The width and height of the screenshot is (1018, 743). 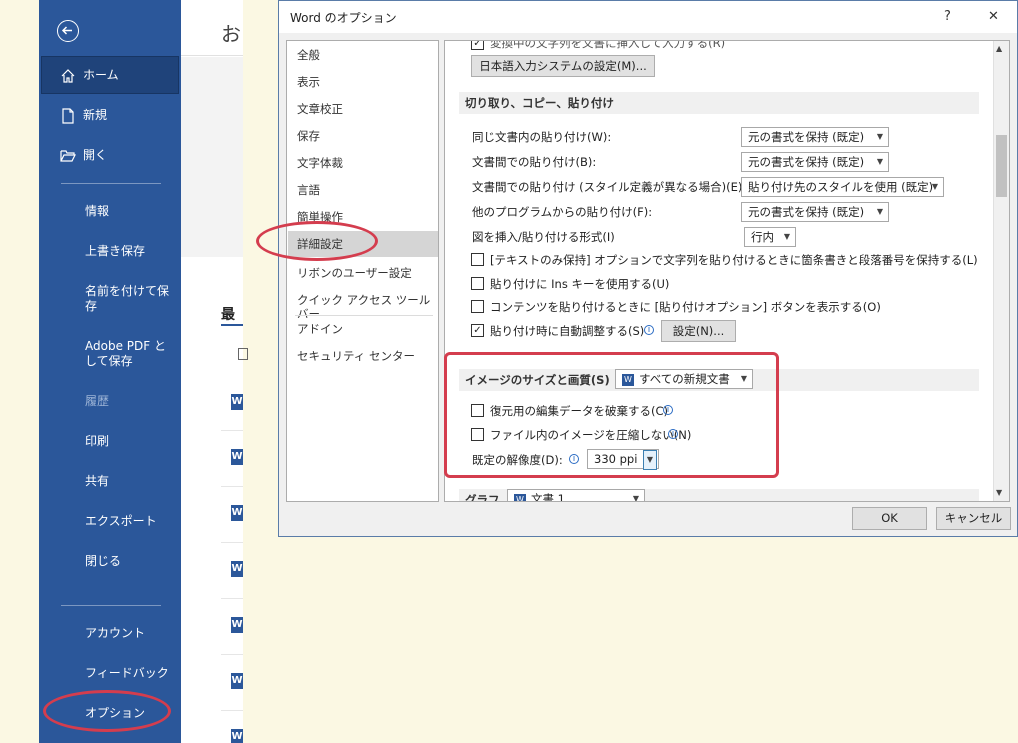 What do you see at coordinates (97, 401) in the screenshot?
I see `sidebar-item-history: 履歴` at bounding box center [97, 401].